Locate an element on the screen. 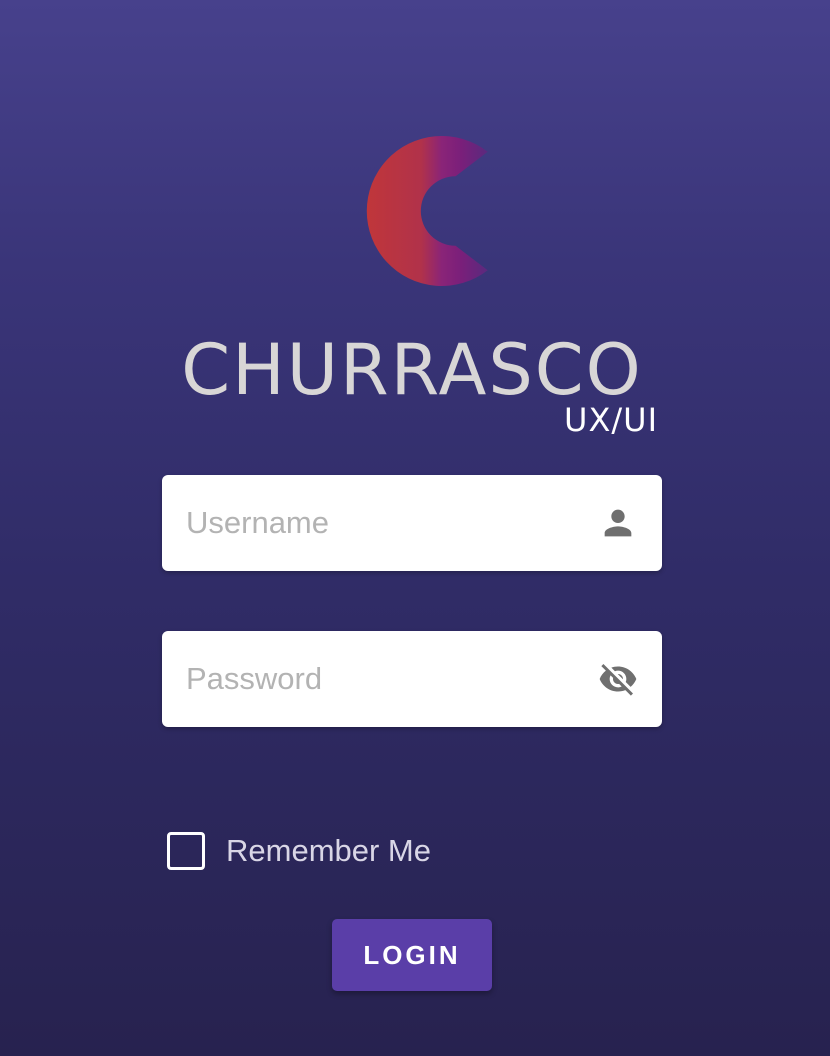 The image size is (830, 1056). brand-name: CHURRASCO is located at coordinates (412, 370).